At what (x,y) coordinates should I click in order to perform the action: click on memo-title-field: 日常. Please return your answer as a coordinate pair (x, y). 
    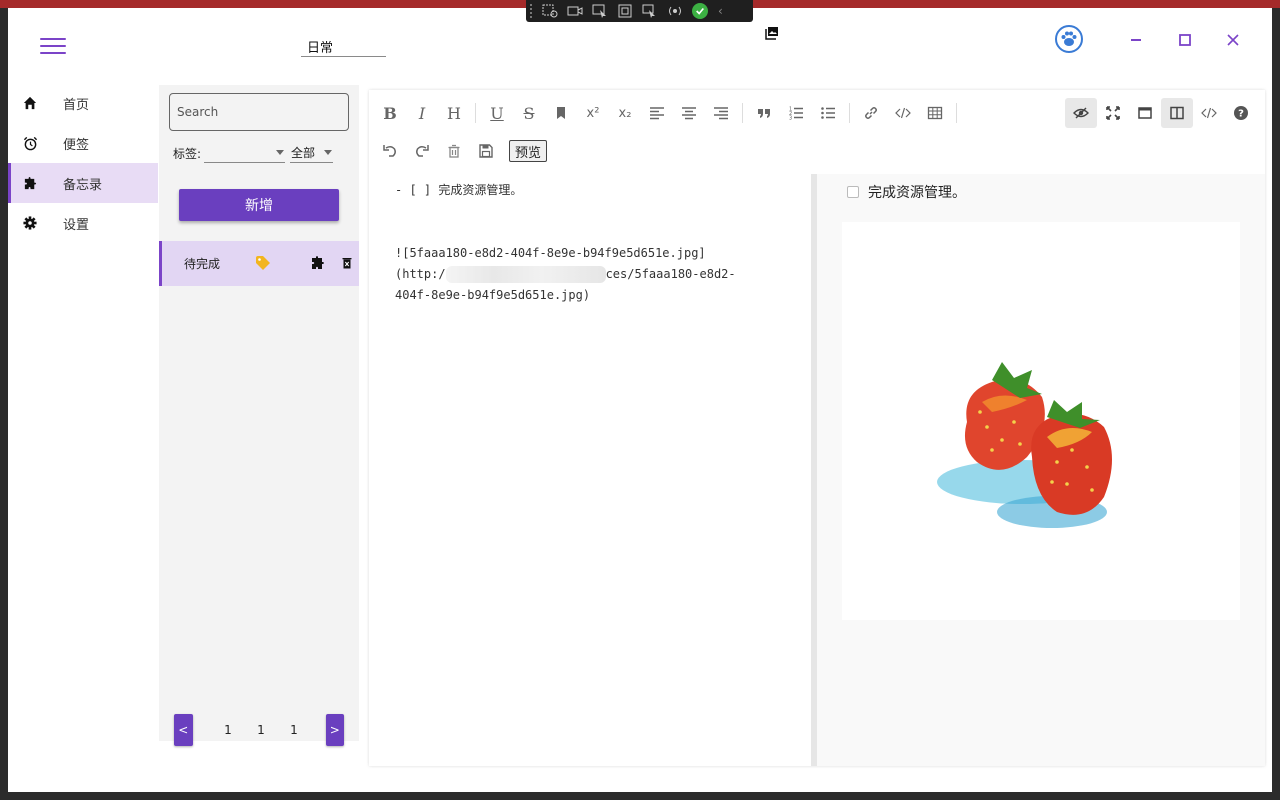
    Looking at the image, I should click on (343, 46).